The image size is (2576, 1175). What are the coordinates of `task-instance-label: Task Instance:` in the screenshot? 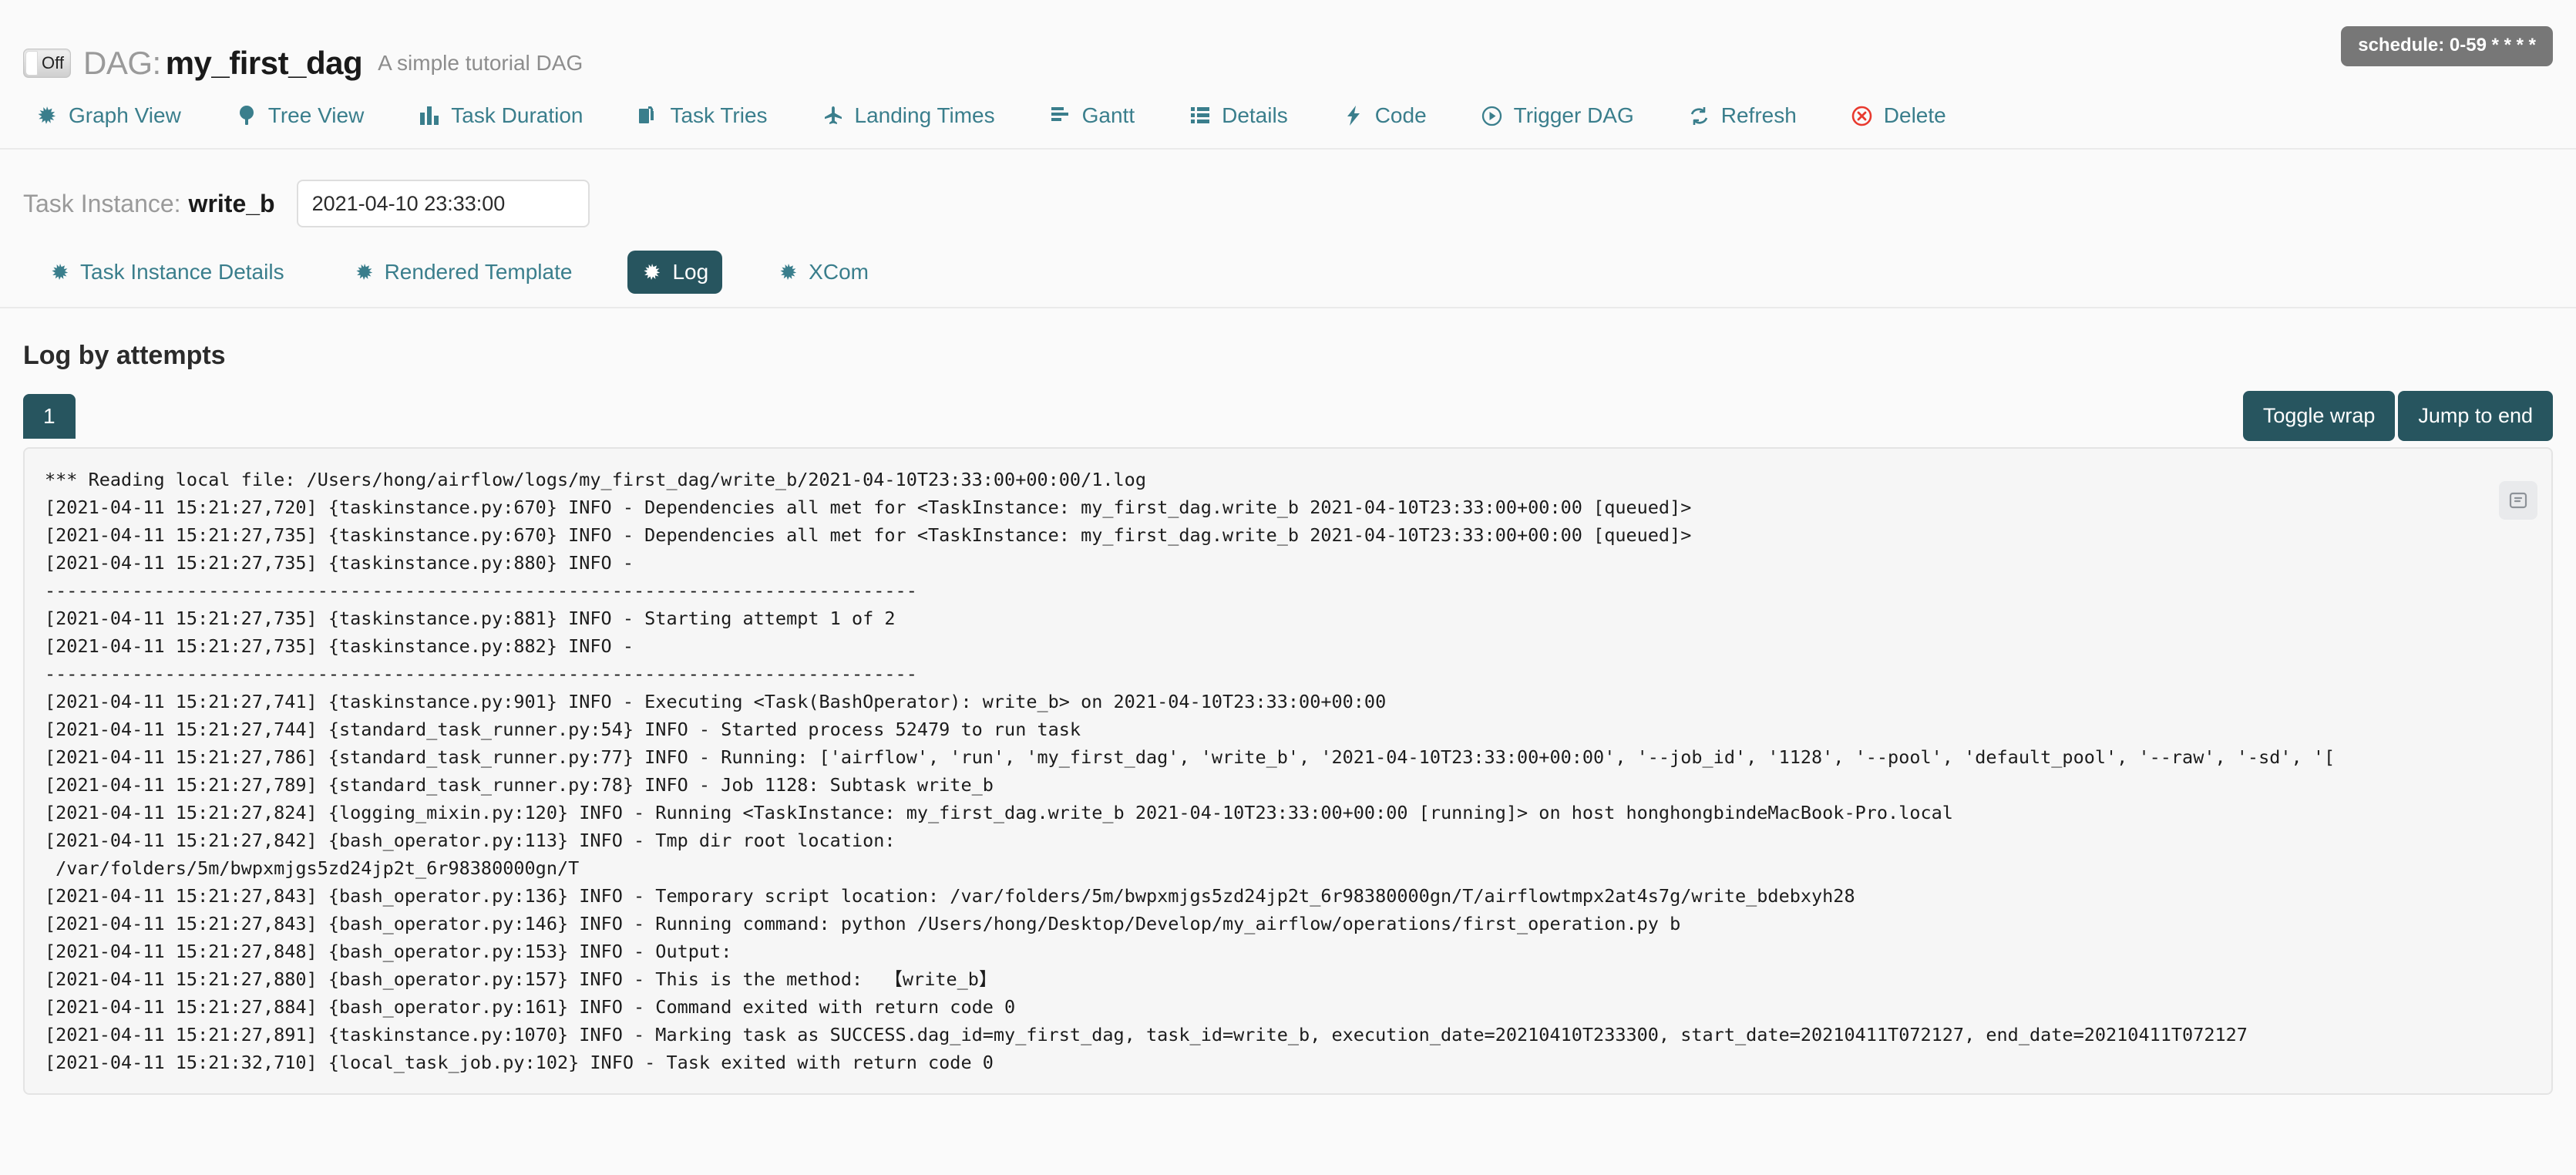 It's located at (102, 203).